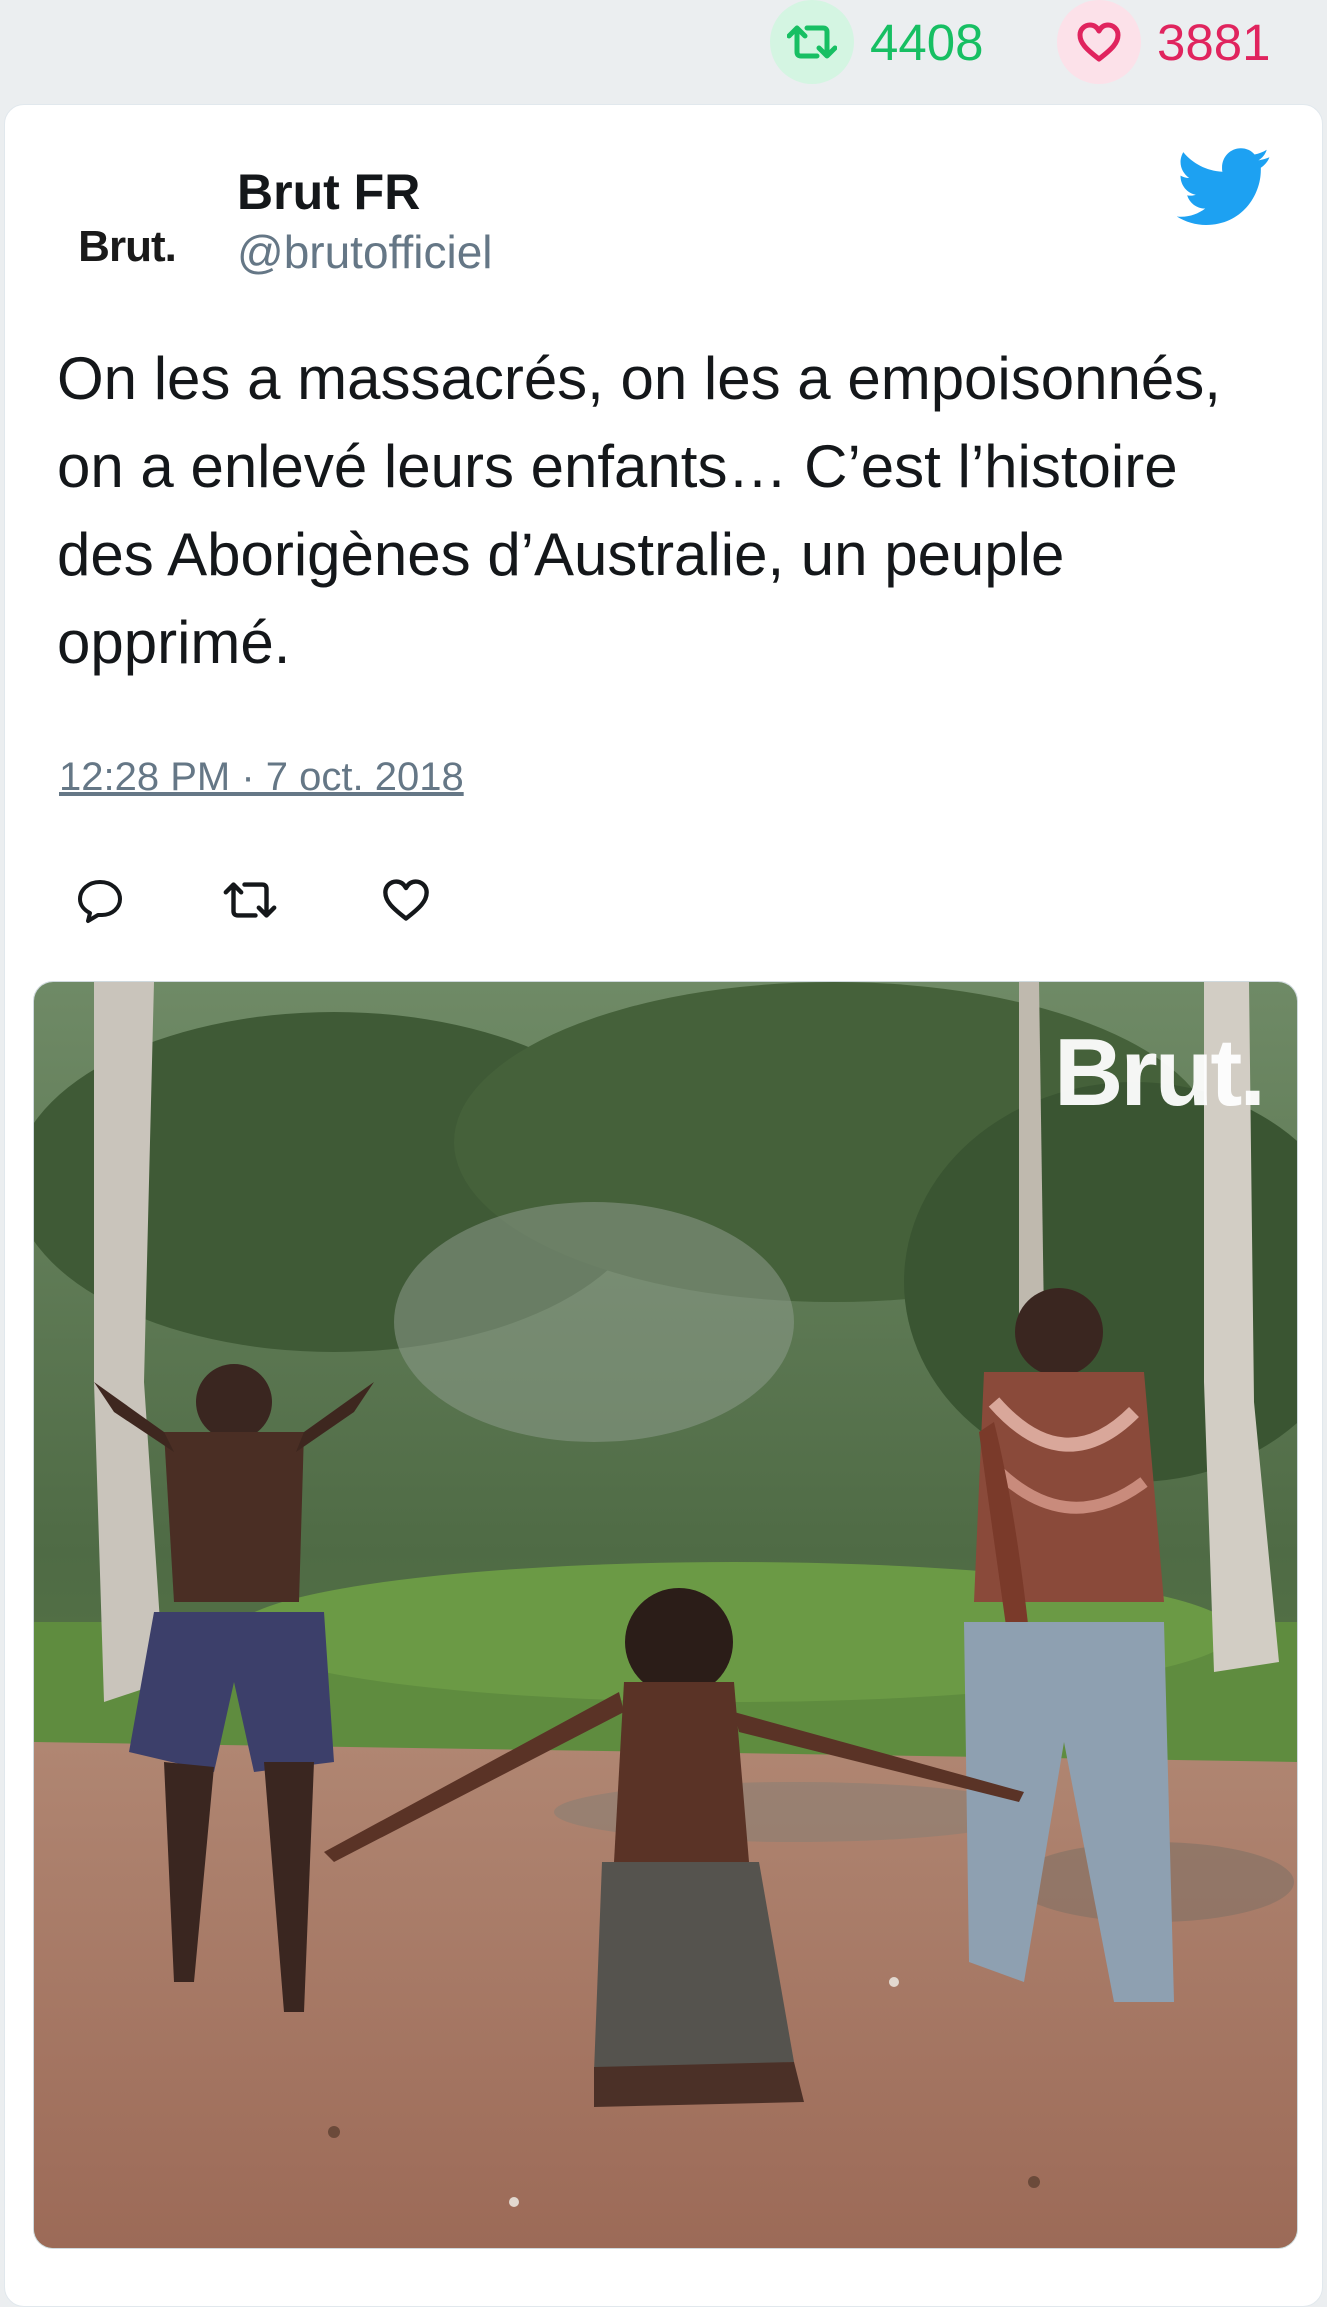  I want to click on avatar-logo-text: Brut., so click(127, 246).